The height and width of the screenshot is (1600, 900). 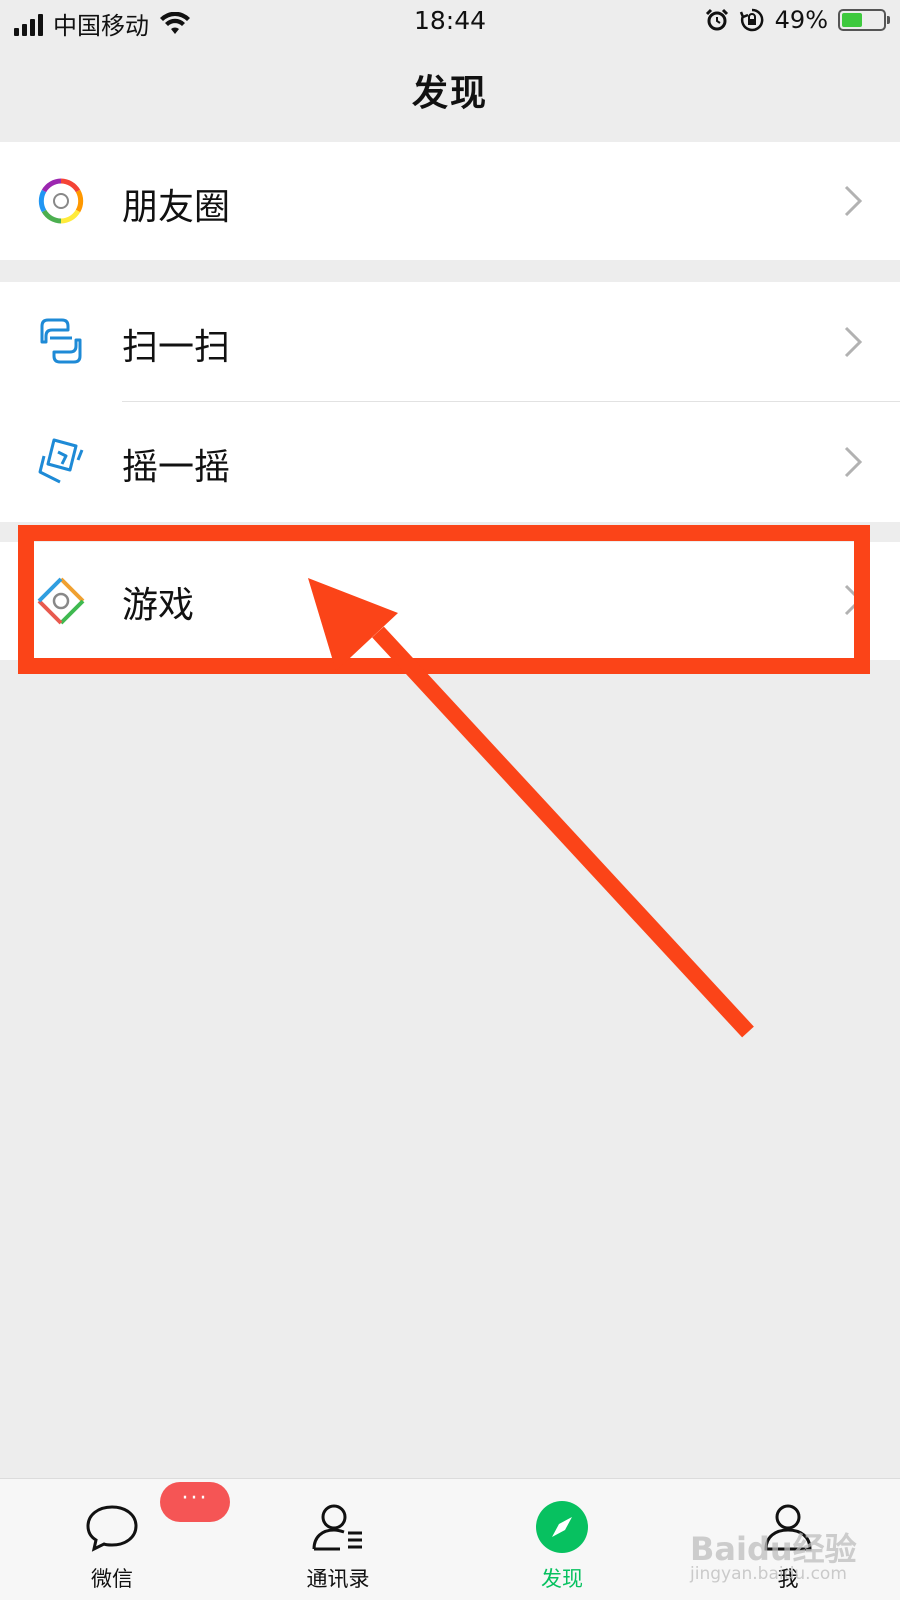 What do you see at coordinates (562, 1527) in the screenshot?
I see `discover-compass-icon` at bounding box center [562, 1527].